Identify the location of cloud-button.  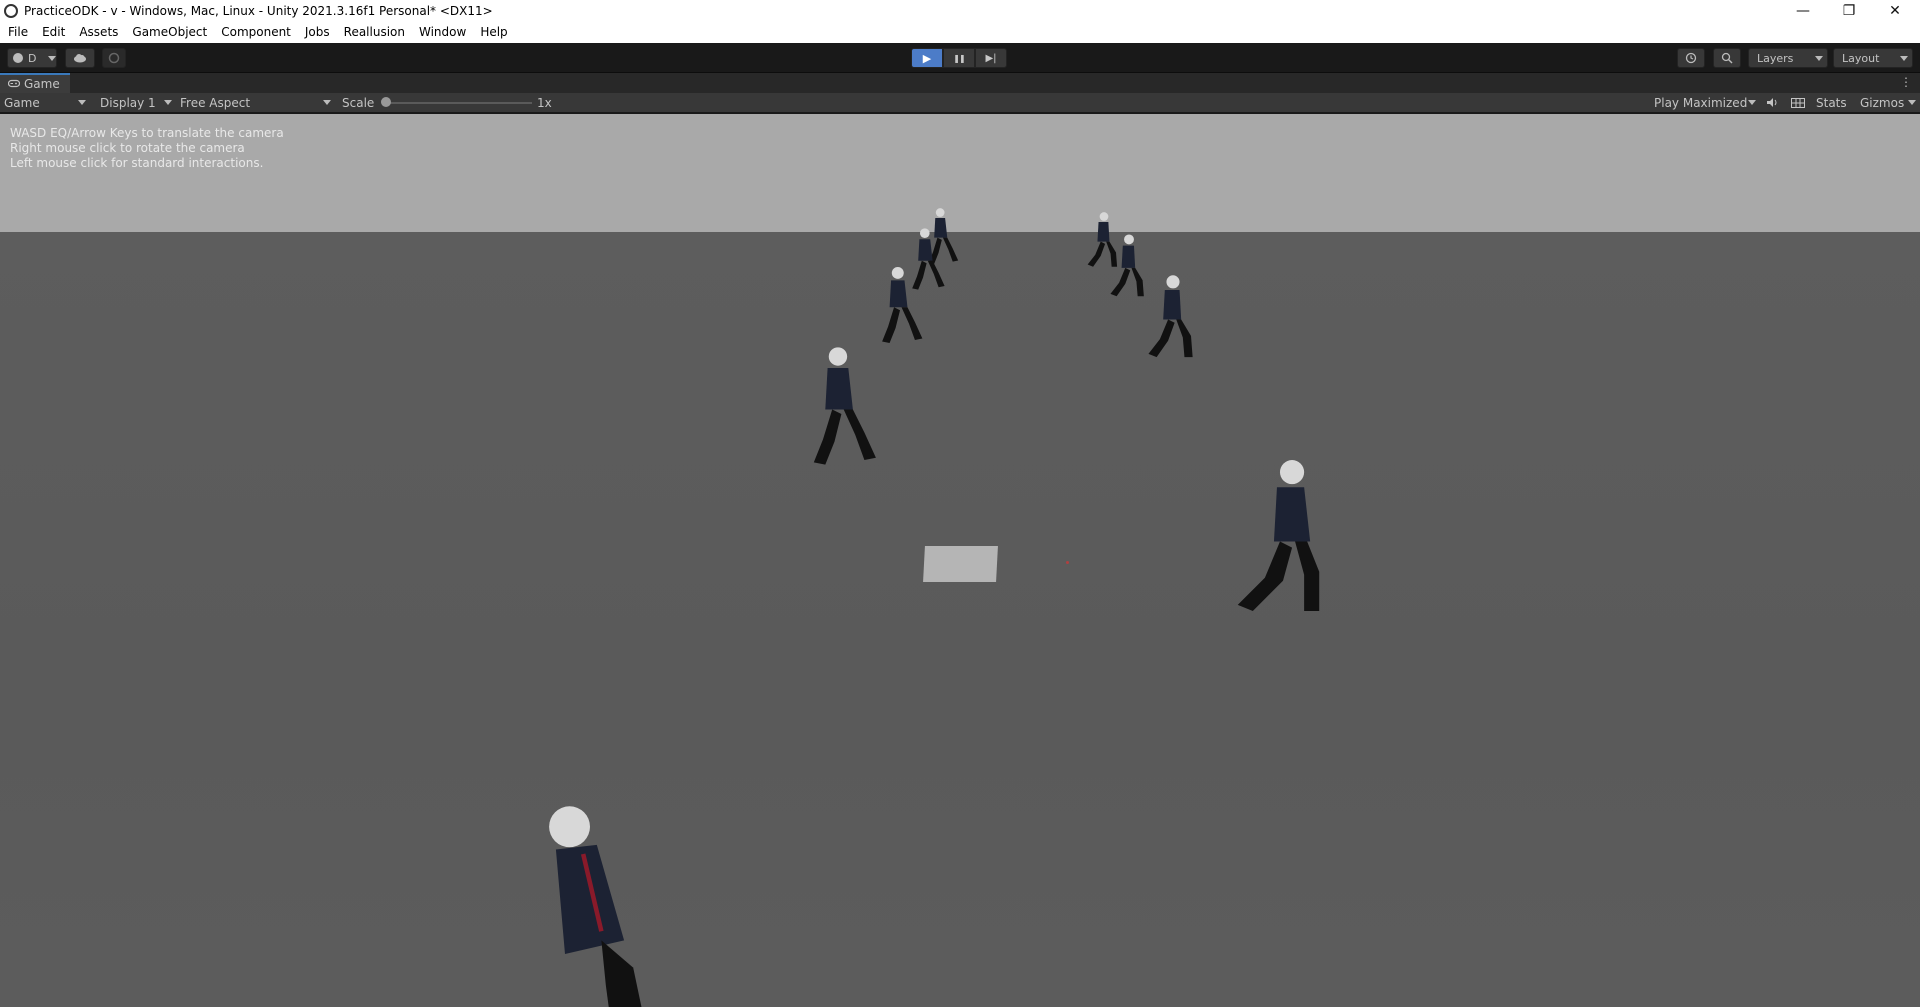
(80, 58).